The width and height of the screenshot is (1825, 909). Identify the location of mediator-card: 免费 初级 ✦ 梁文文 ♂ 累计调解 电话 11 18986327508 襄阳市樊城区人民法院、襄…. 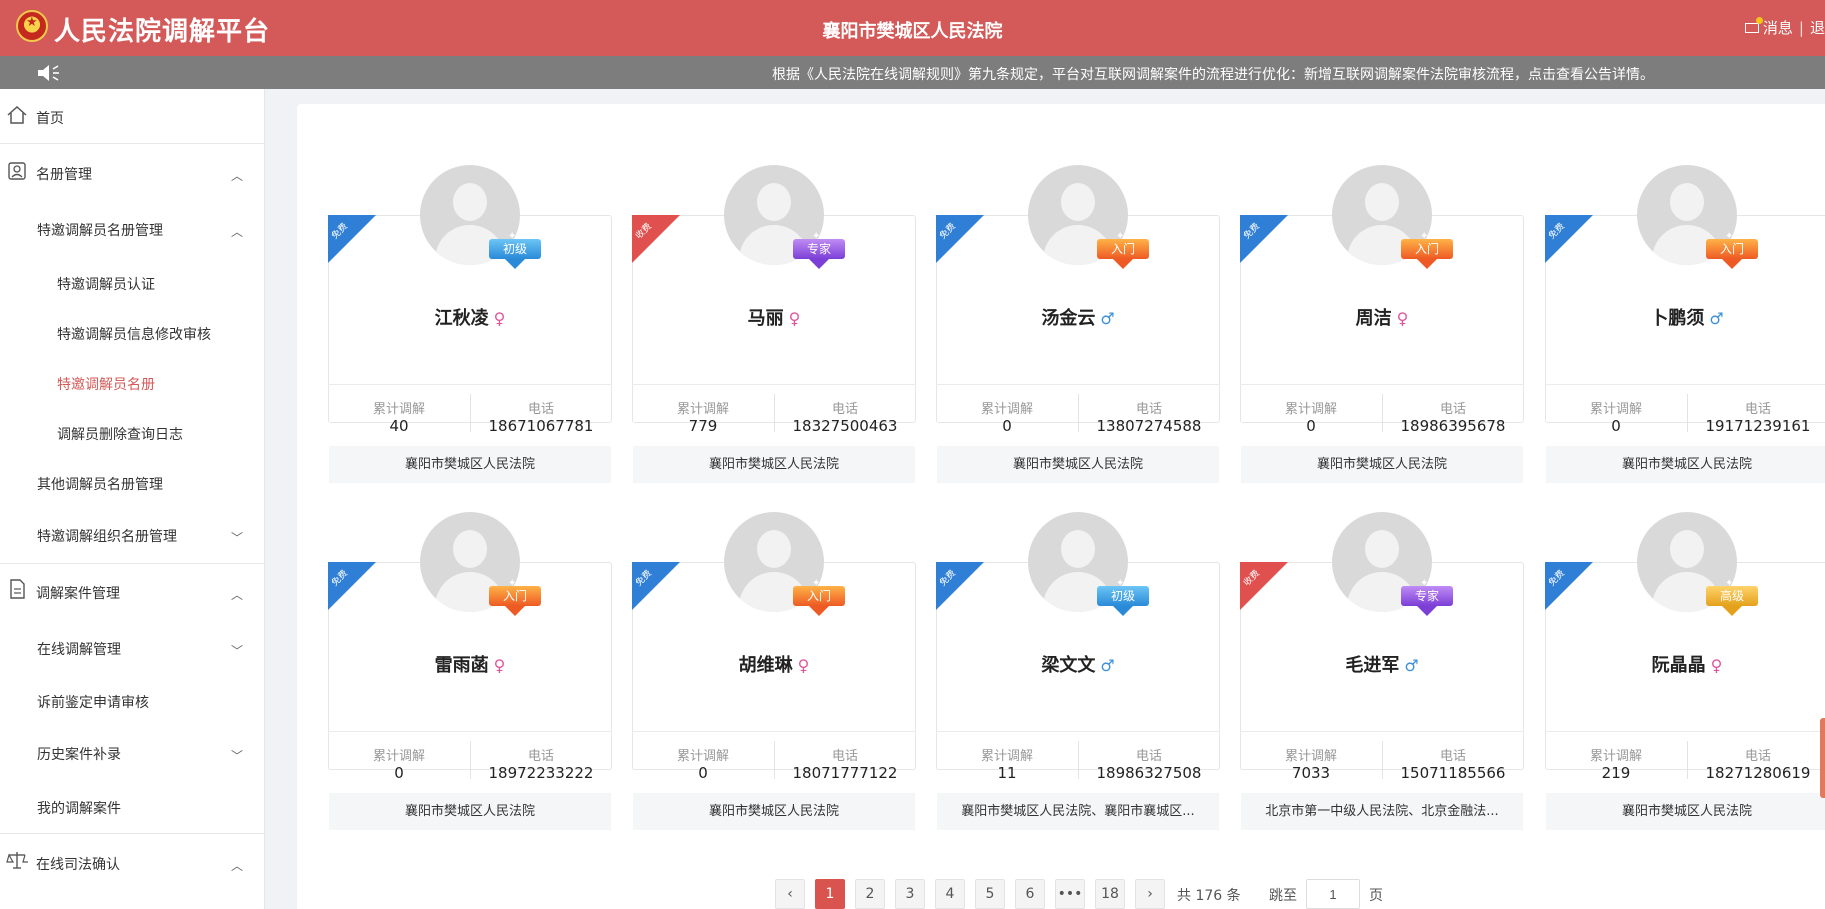
(1078, 672).